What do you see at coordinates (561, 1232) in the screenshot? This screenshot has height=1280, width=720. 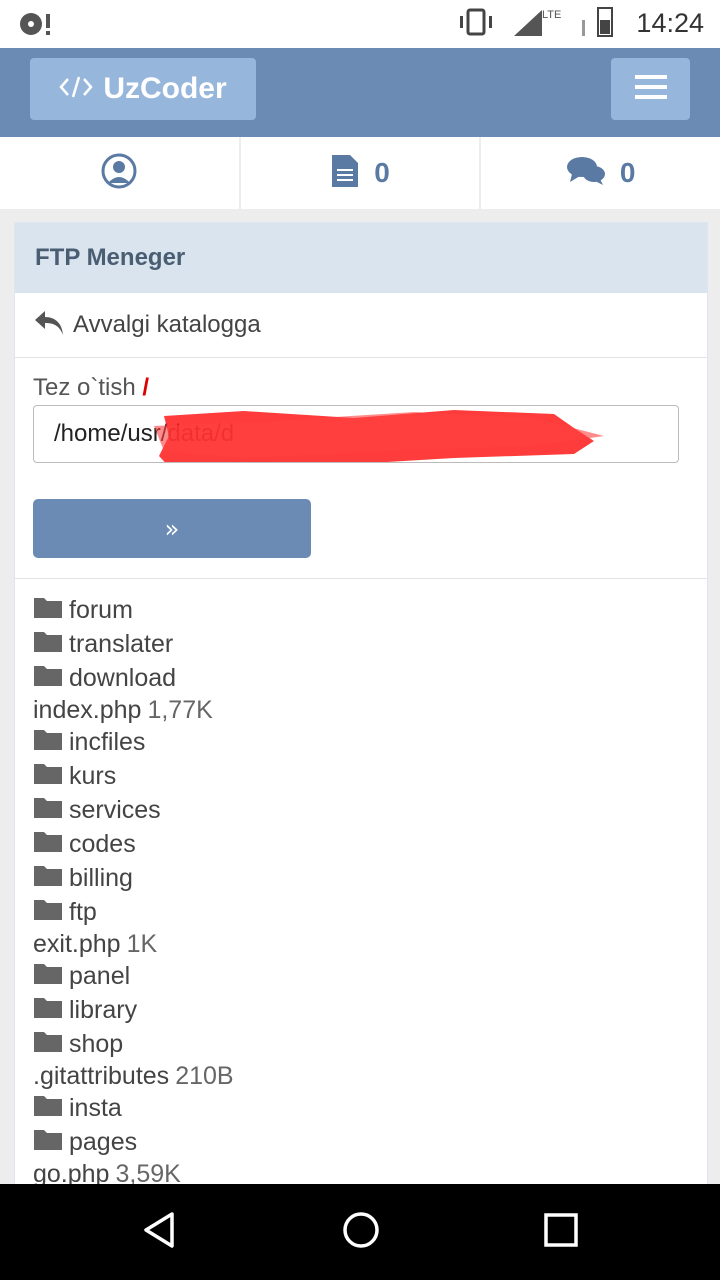 I see `recent-apps-icon` at bounding box center [561, 1232].